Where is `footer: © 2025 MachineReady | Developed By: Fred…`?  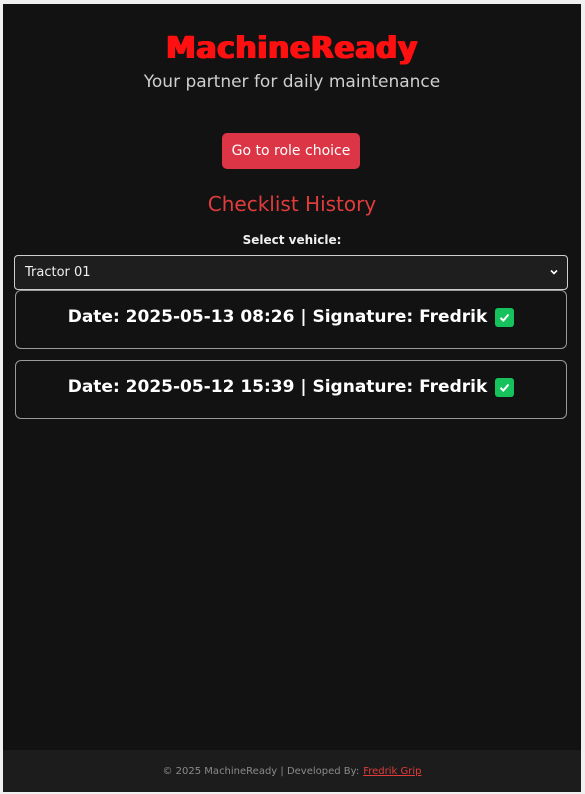 footer: © 2025 MachineReady | Developed By: Fred… is located at coordinates (292, 771).